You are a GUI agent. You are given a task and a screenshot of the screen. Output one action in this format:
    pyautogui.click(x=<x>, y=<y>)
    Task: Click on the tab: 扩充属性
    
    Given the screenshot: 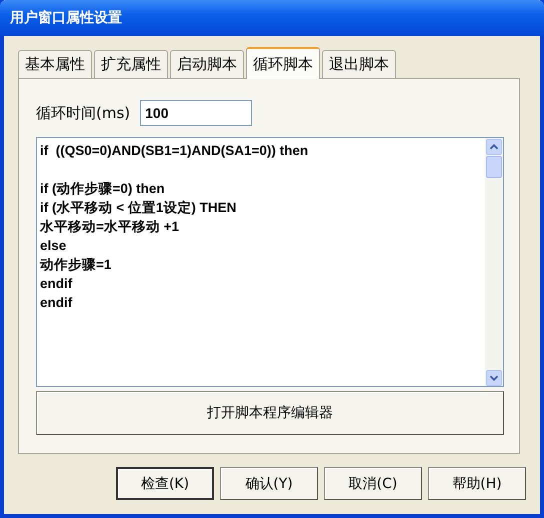 What is the action you would take?
    pyautogui.click(x=131, y=64)
    